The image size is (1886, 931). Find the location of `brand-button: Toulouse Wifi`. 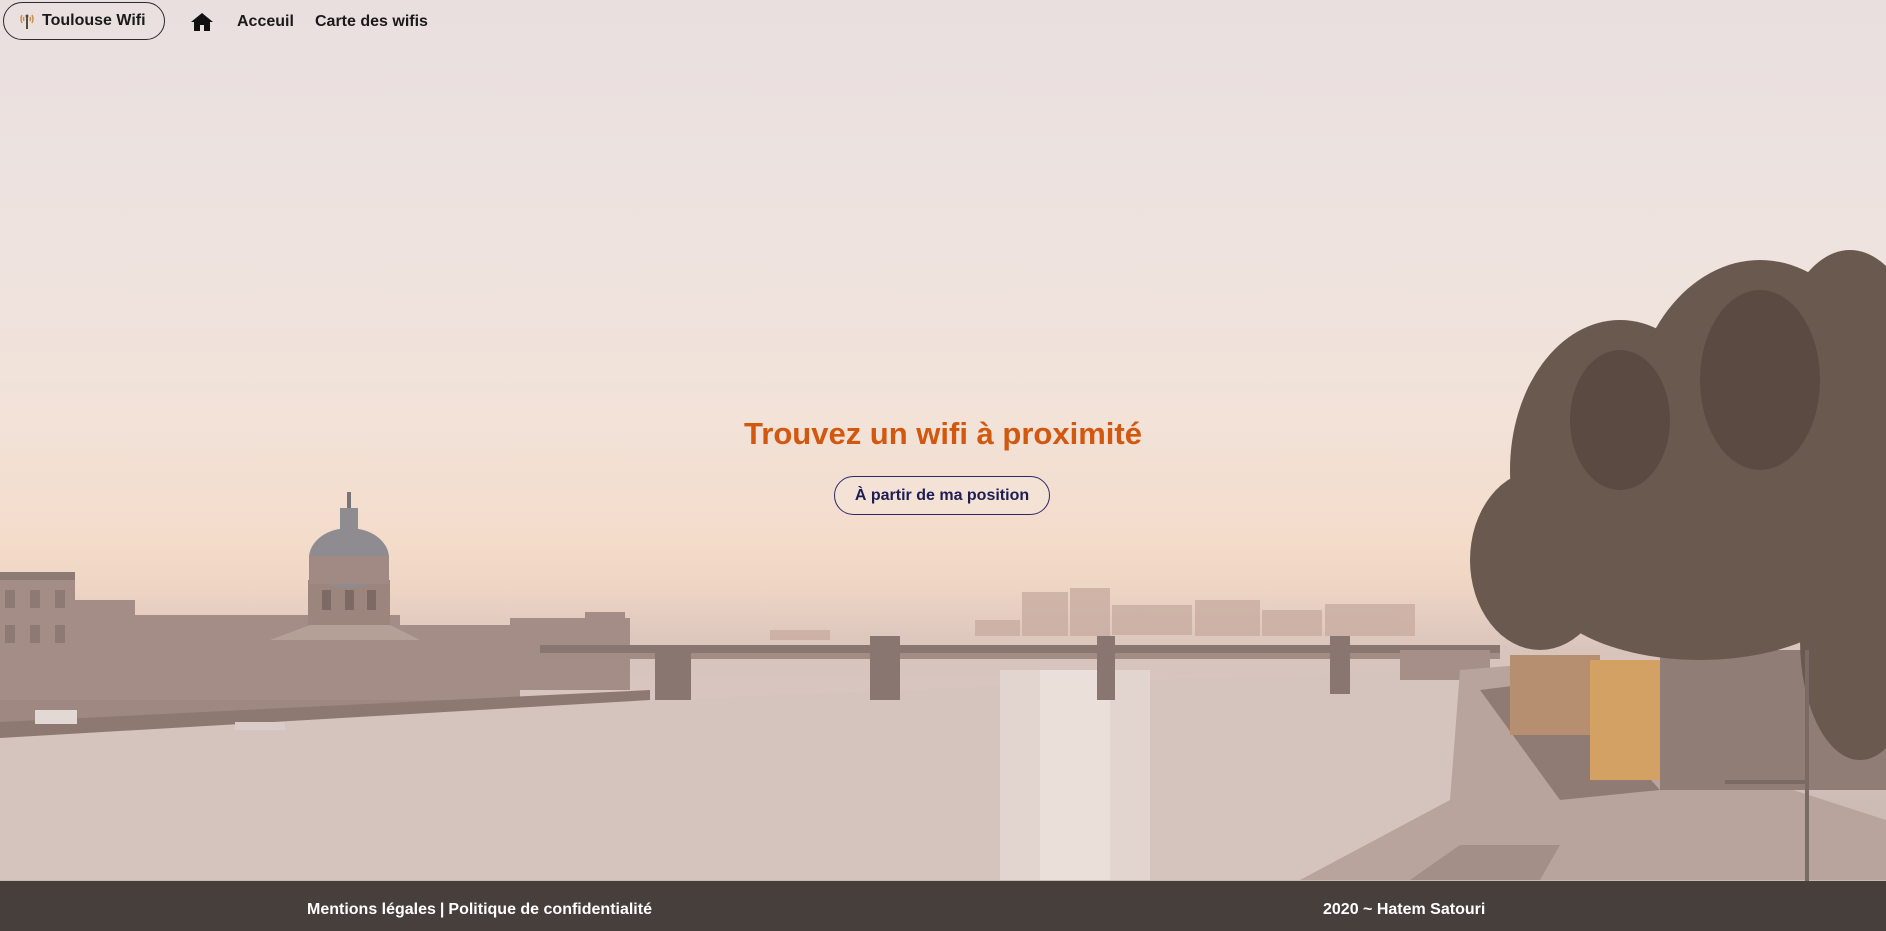

brand-button: Toulouse Wifi is located at coordinates (84, 21).